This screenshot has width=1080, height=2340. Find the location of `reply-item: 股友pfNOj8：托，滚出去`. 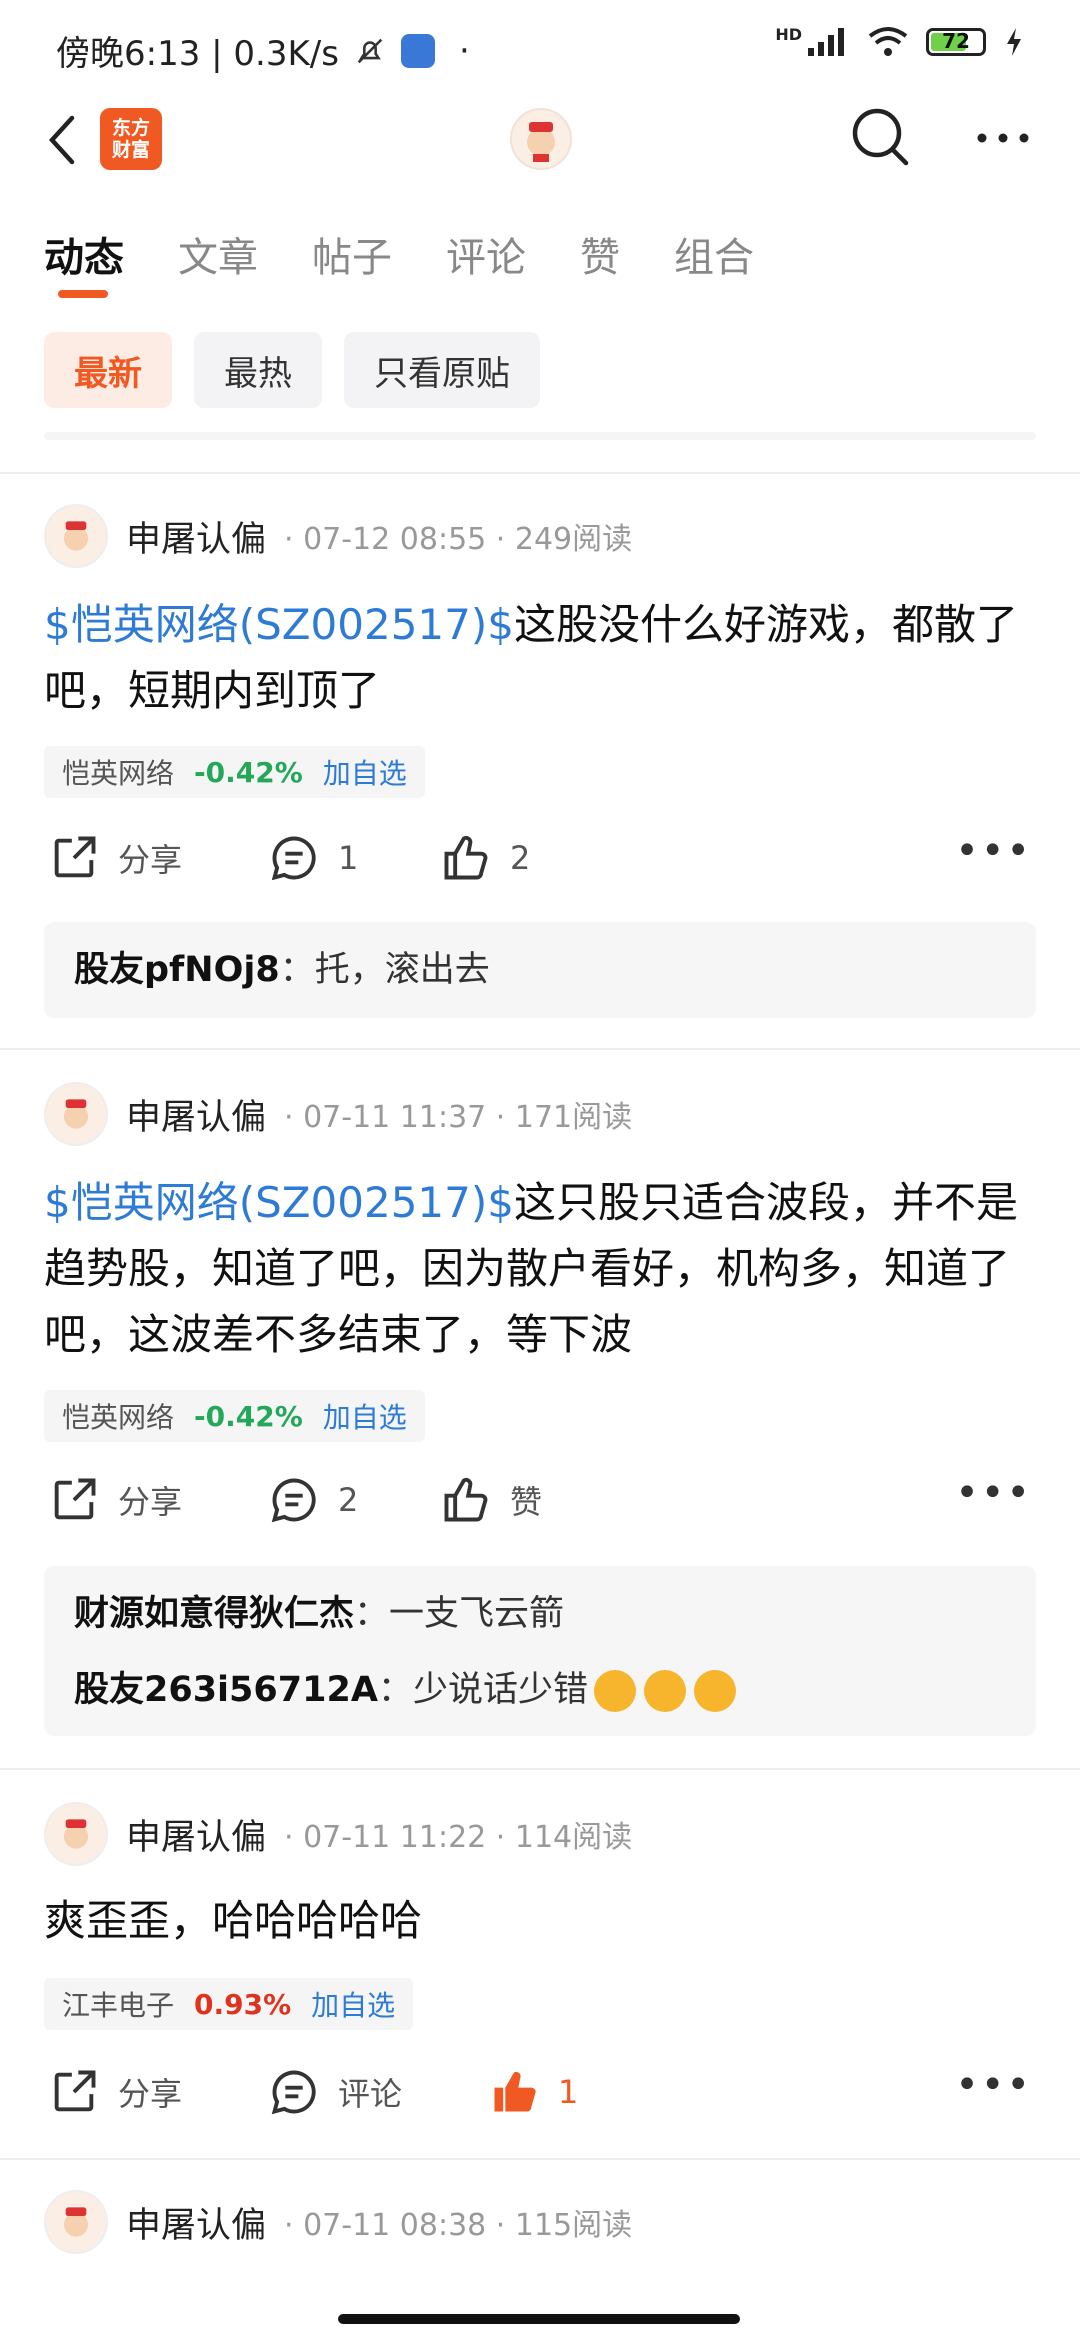

reply-item: 股友pfNOj8：托，滚出去 is located at coordinates (540, 970).